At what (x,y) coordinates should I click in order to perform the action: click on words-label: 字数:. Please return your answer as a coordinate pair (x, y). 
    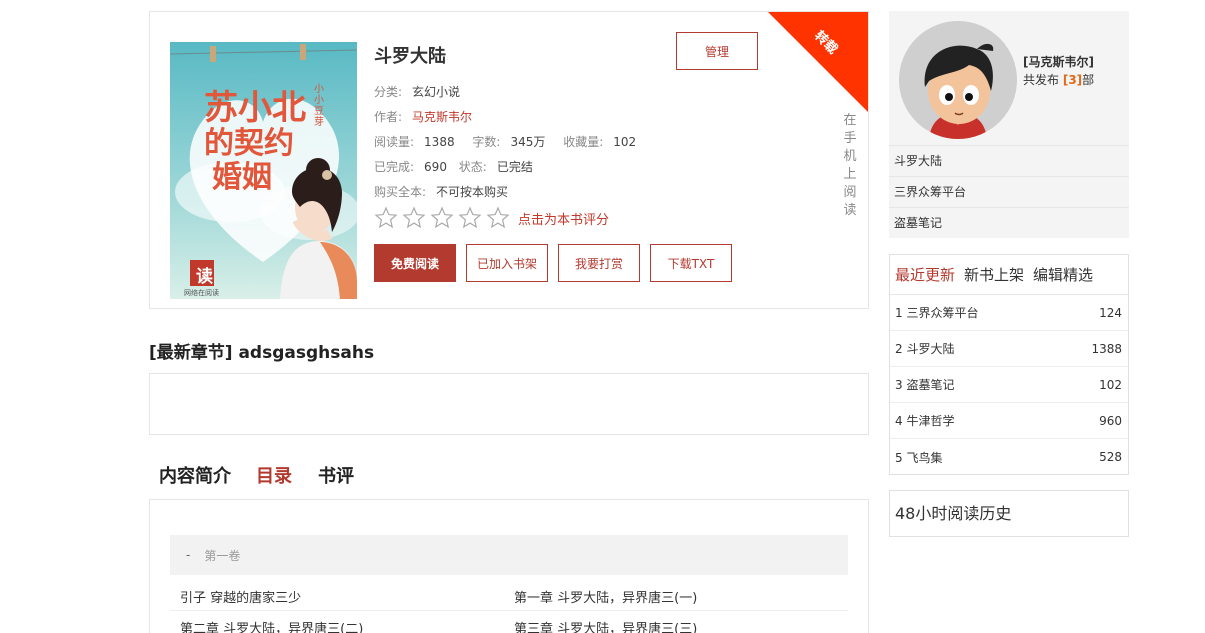
    Looking at the image, I should click on (486, 142).